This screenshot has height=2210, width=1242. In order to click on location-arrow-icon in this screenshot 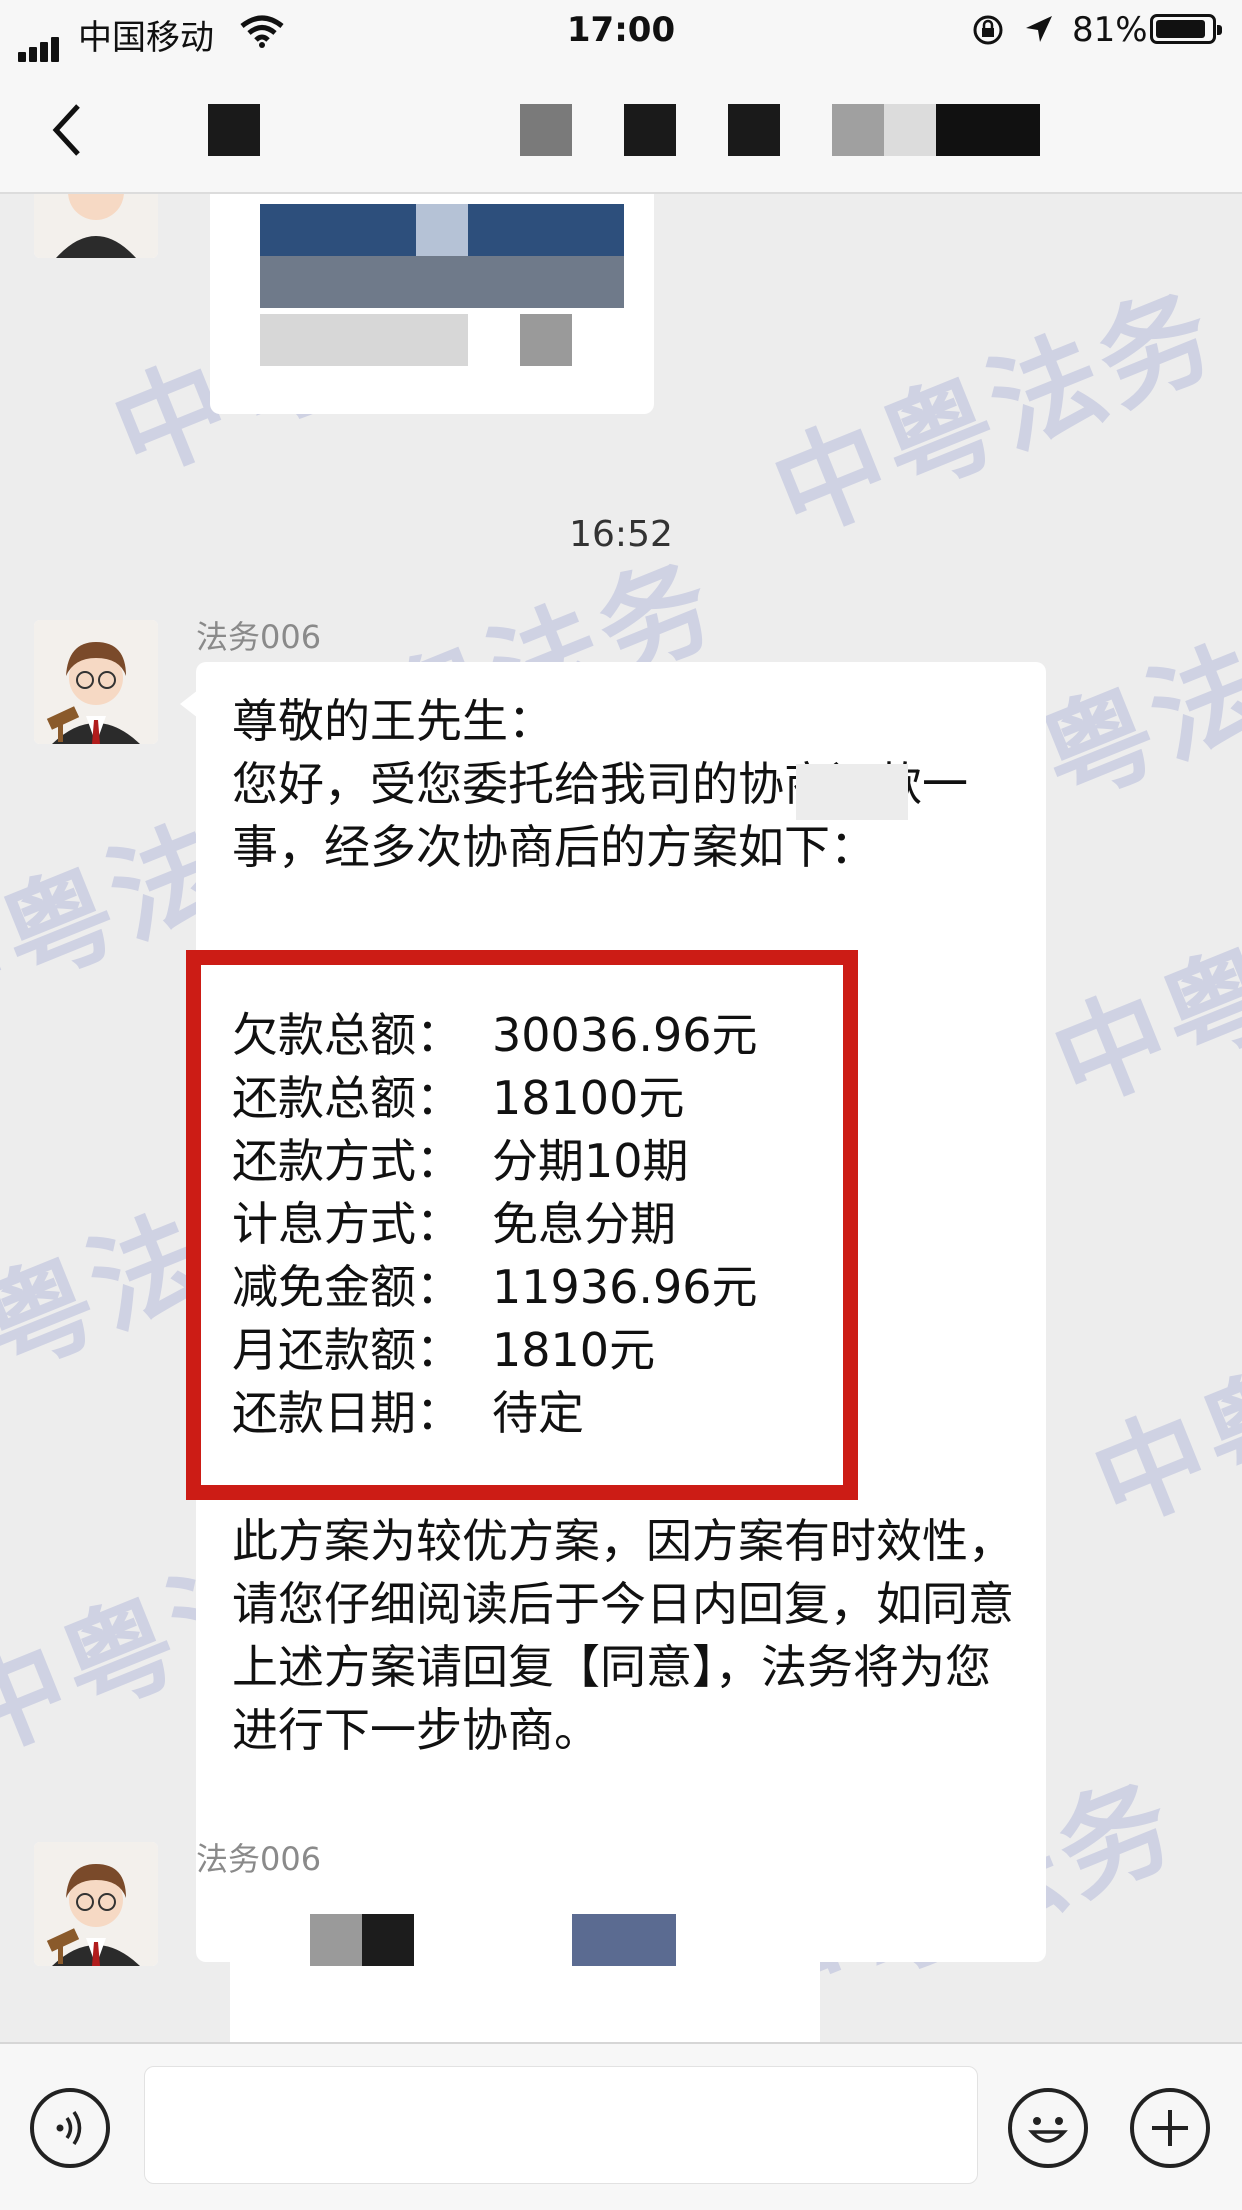, I will do `click(1039, 29)`.